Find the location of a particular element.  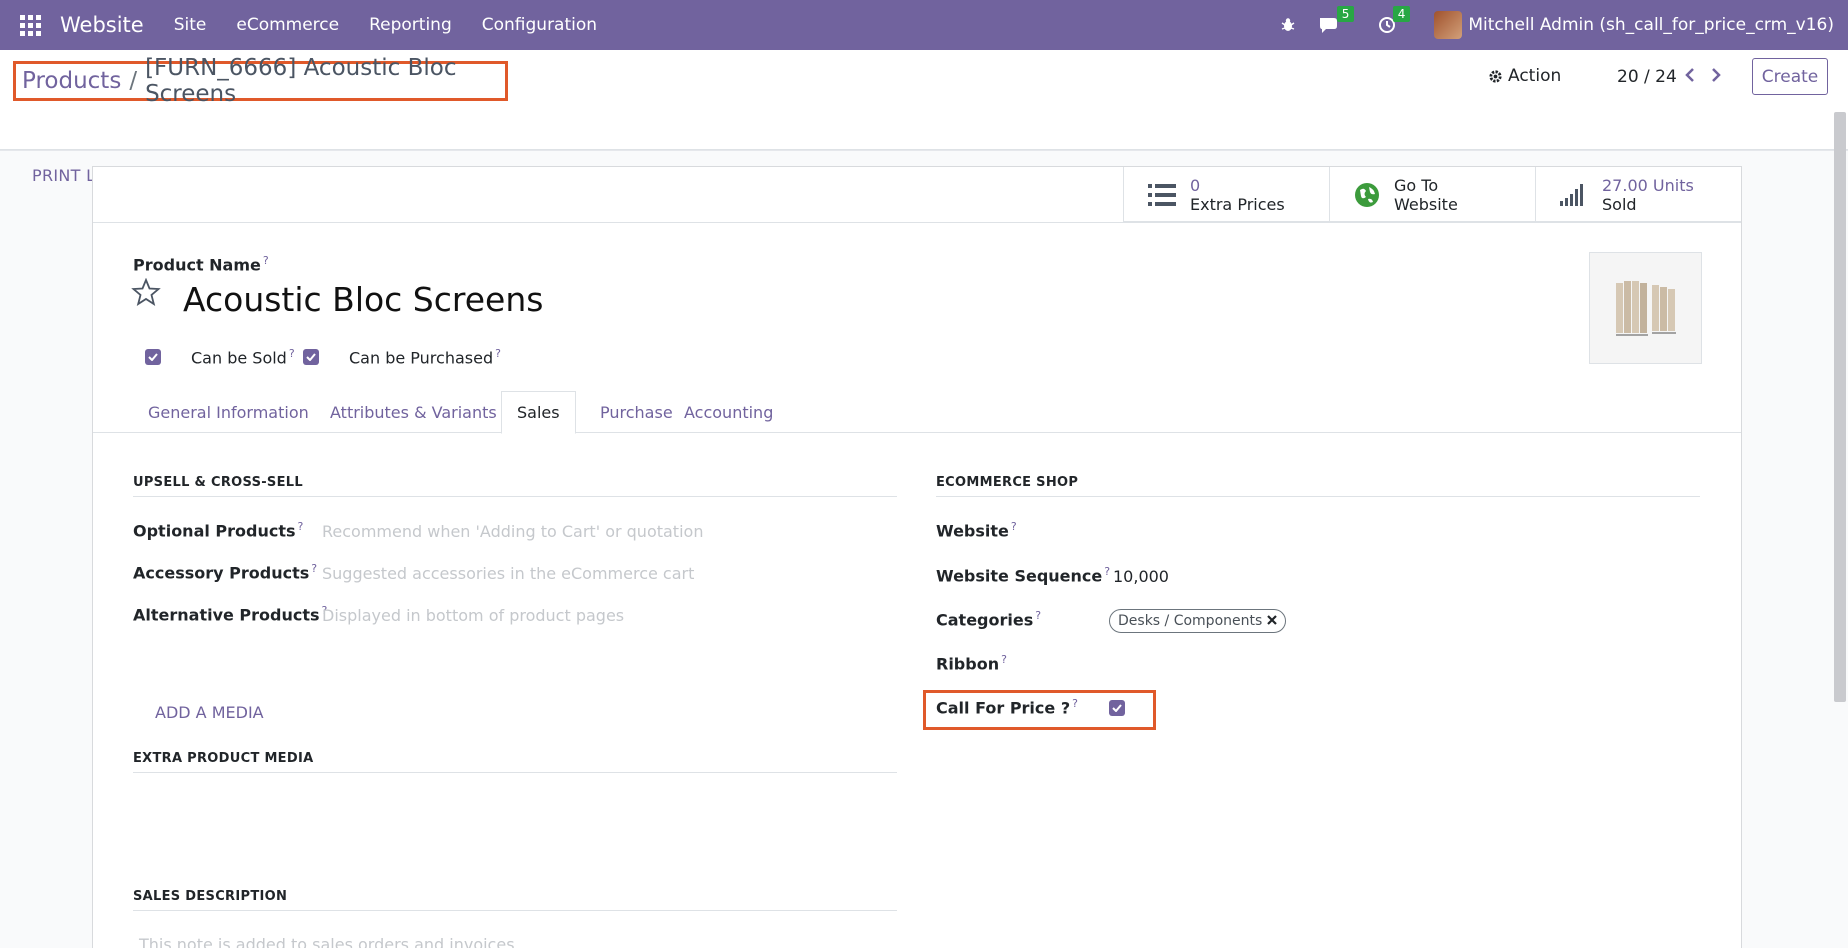

action-menu-button: Action is located at coordinates (1524, 76).